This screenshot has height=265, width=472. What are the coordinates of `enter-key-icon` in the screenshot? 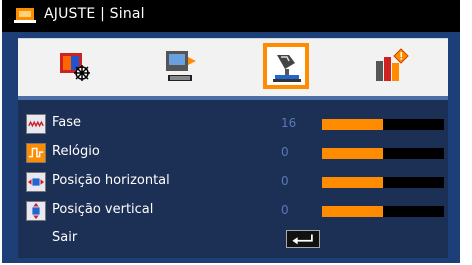 It's located at (303, 239).